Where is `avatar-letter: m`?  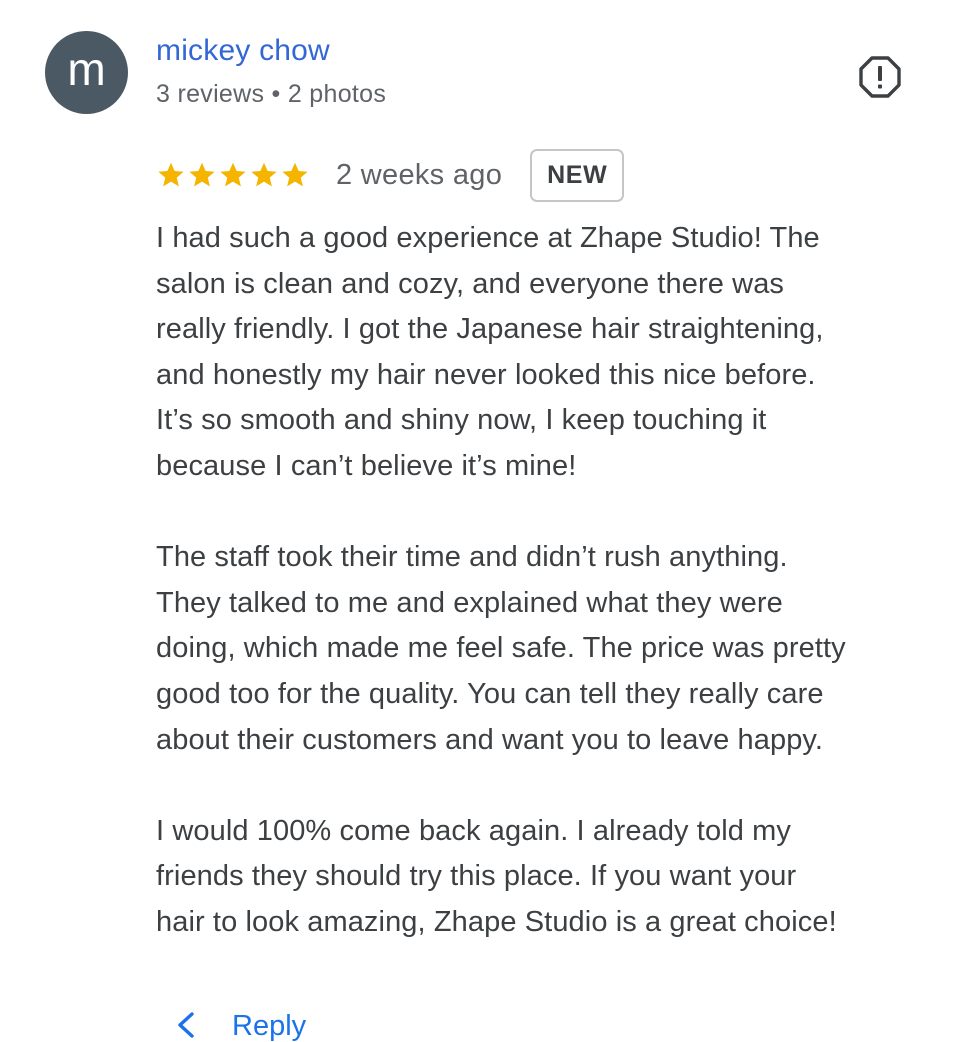 avatar-letter: m is located at coordinates (86, 68).